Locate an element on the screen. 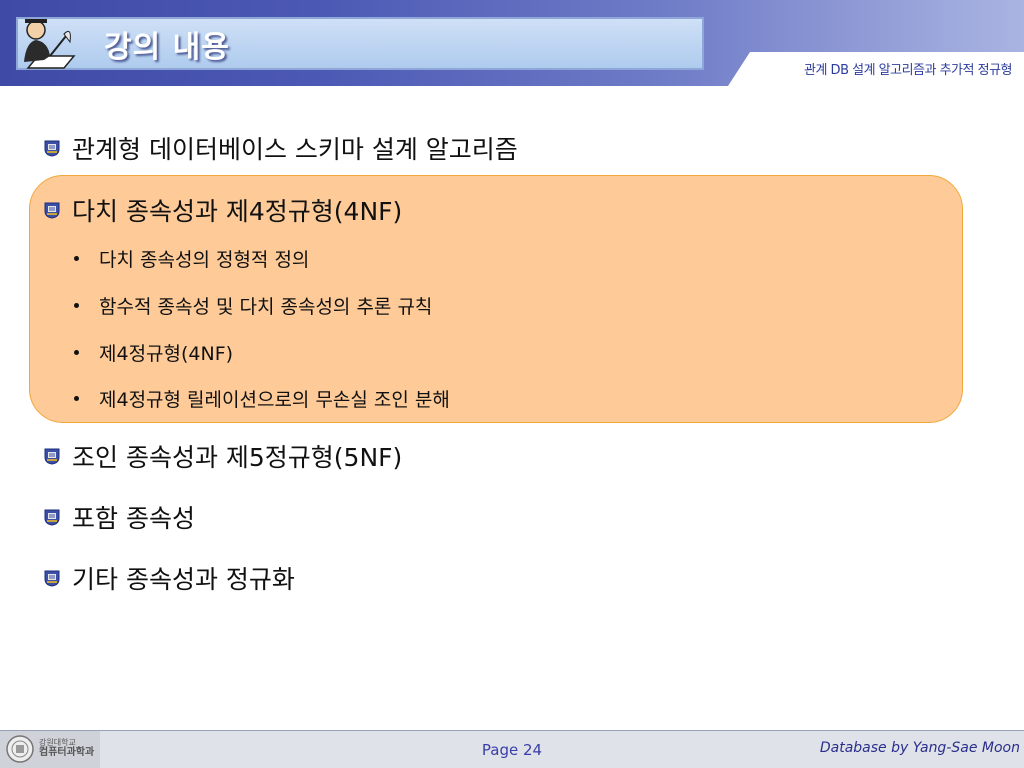  scholar-writing-icon is located at coordinates (50, 44).